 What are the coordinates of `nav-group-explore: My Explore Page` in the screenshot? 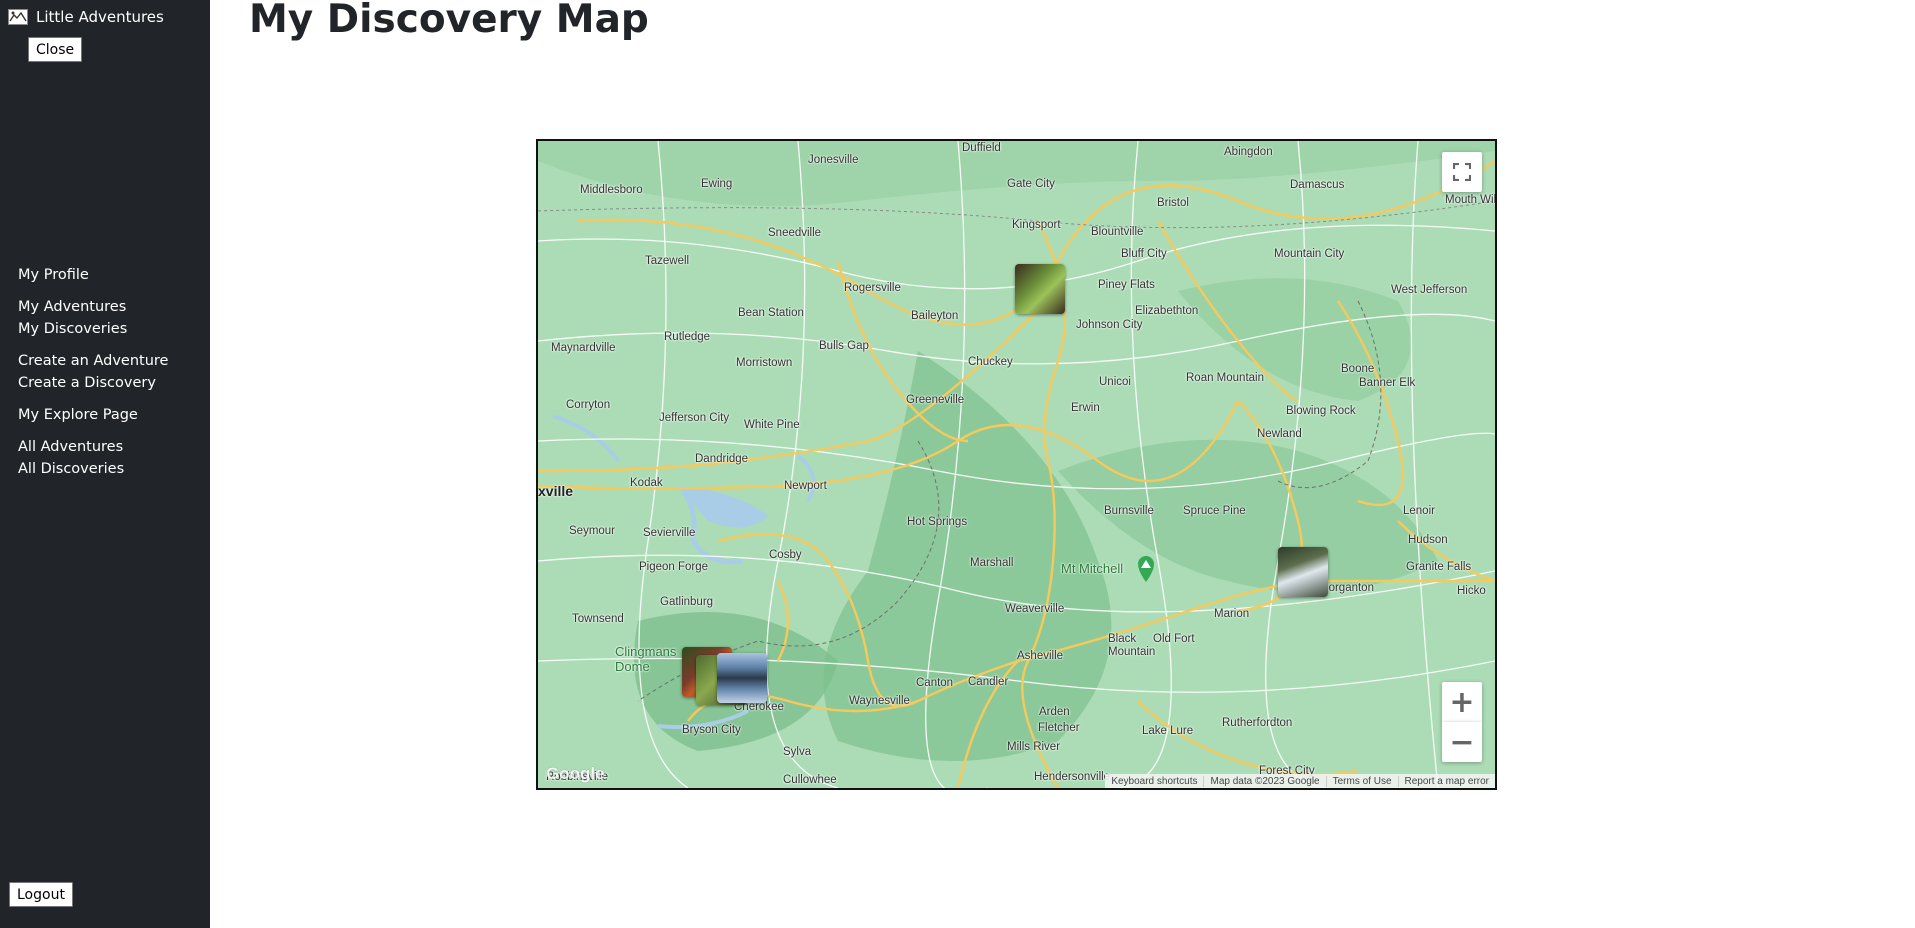 It's located at (93, 415).